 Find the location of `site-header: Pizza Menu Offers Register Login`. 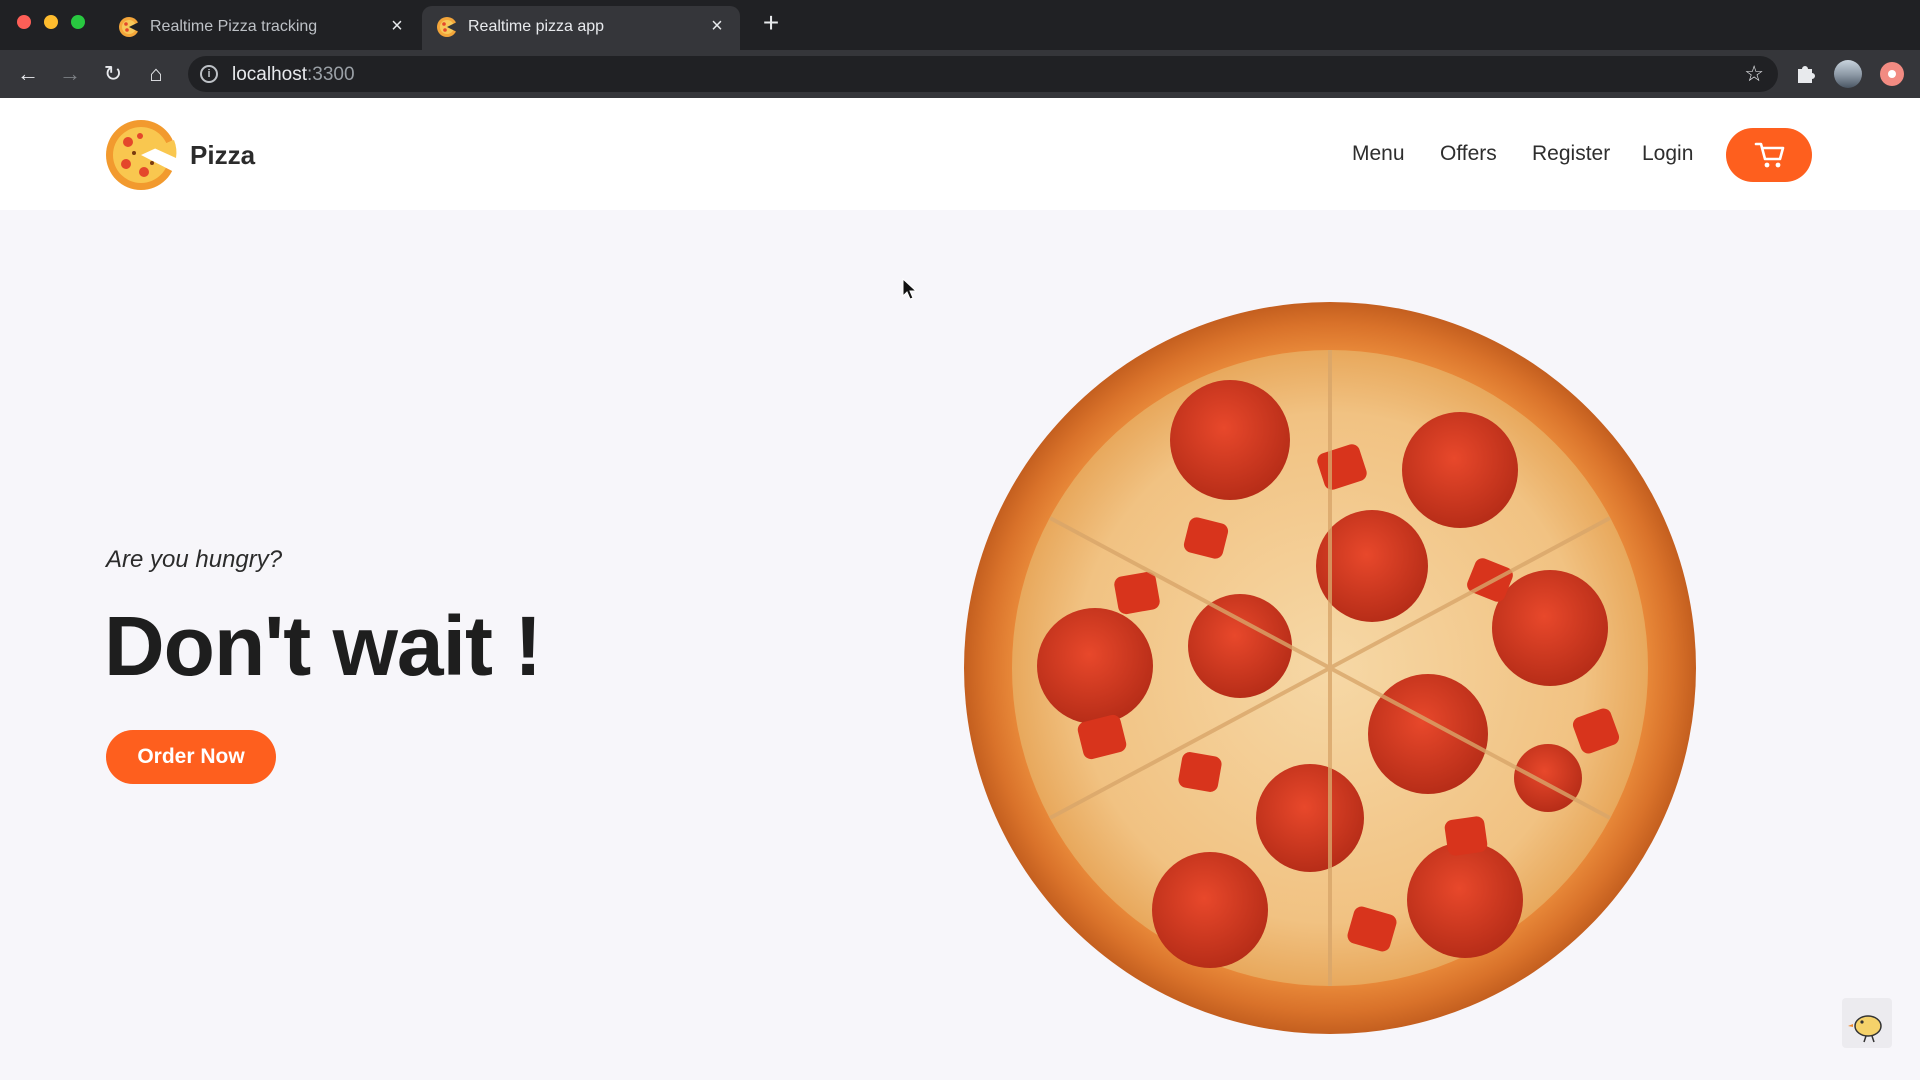

site-header: Pizza Menu Offers Register Login is located at coordinates (960, 154).